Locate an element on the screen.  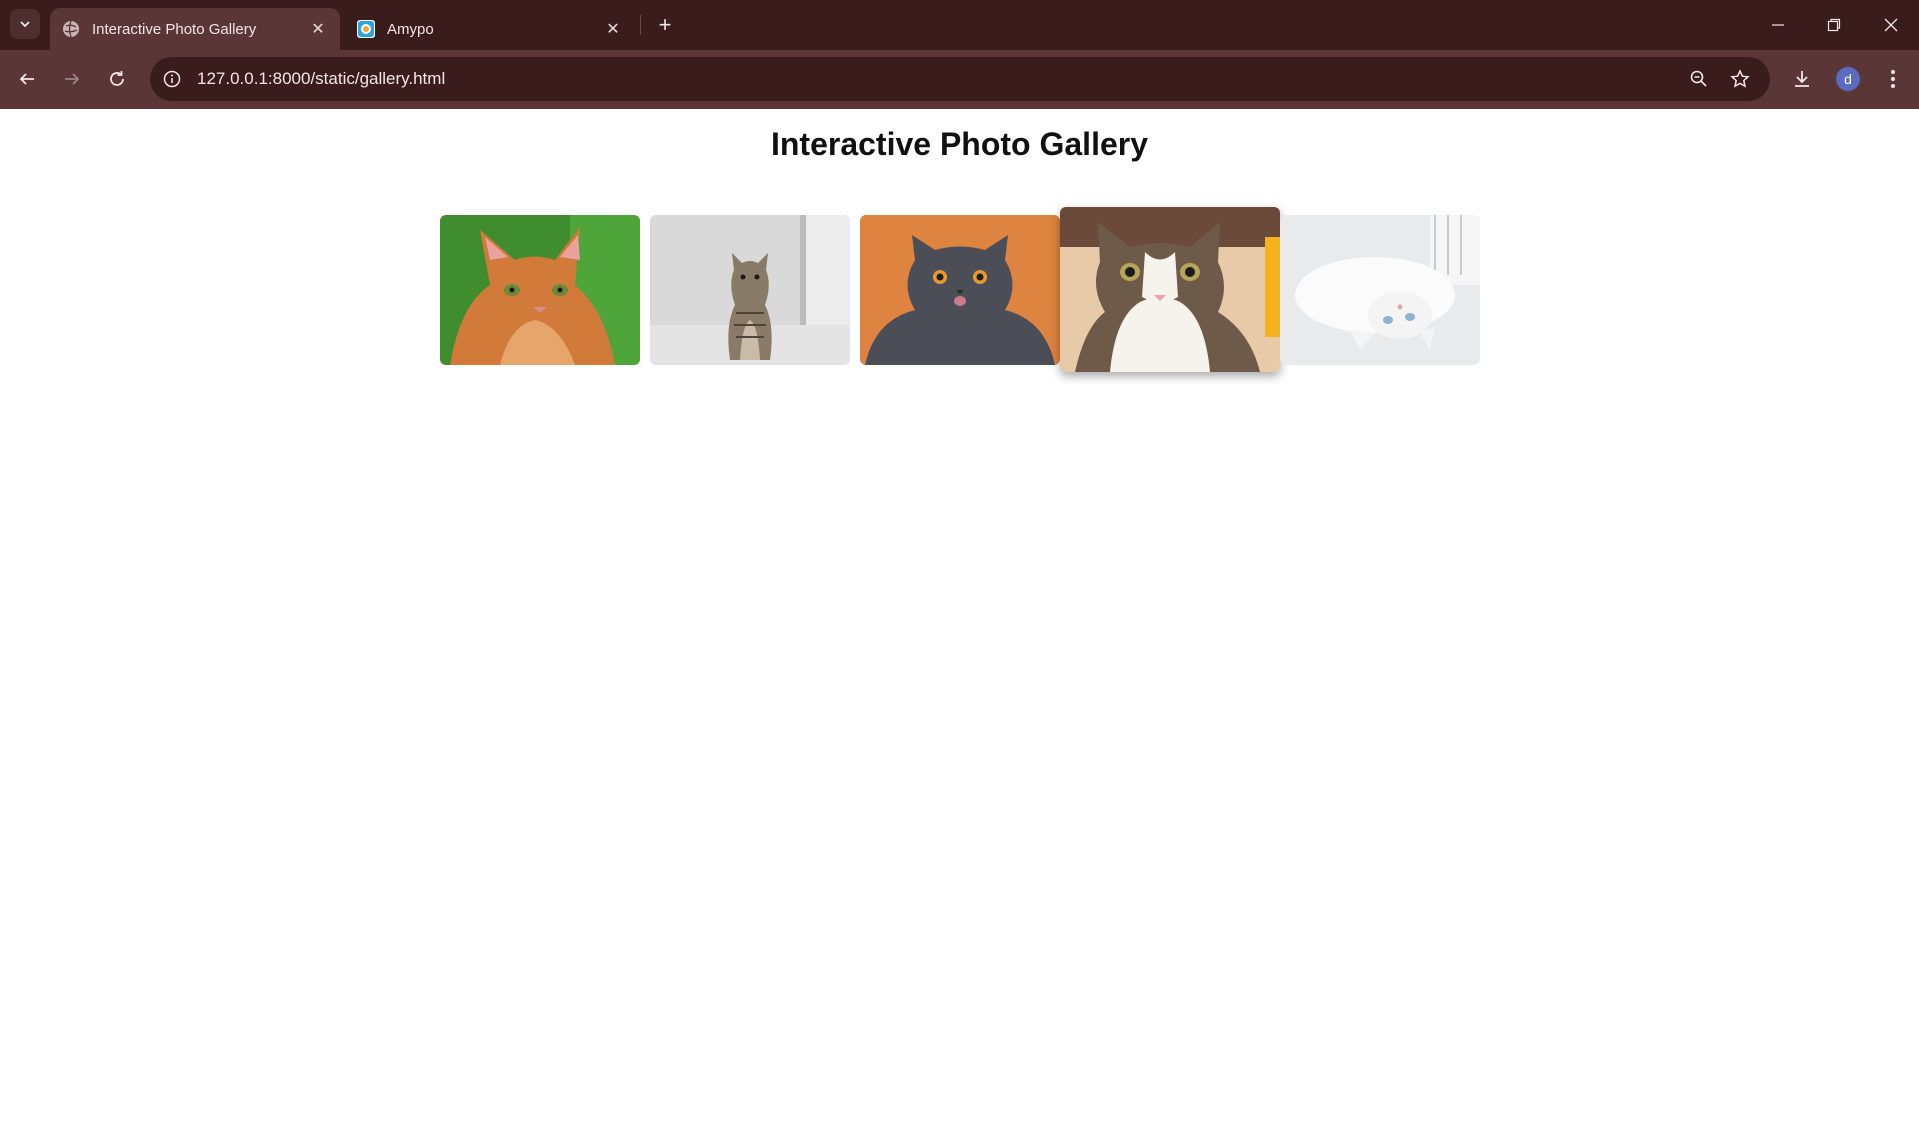
browser-toolbar: 127.0.0.1:8000/static/gallery.html d is located at coordinates (959, 79).